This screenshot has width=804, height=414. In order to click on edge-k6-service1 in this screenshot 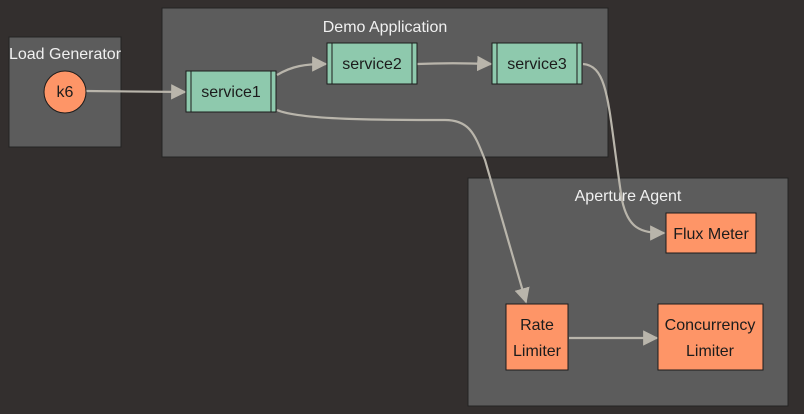, I will do `click(136, 92)`.